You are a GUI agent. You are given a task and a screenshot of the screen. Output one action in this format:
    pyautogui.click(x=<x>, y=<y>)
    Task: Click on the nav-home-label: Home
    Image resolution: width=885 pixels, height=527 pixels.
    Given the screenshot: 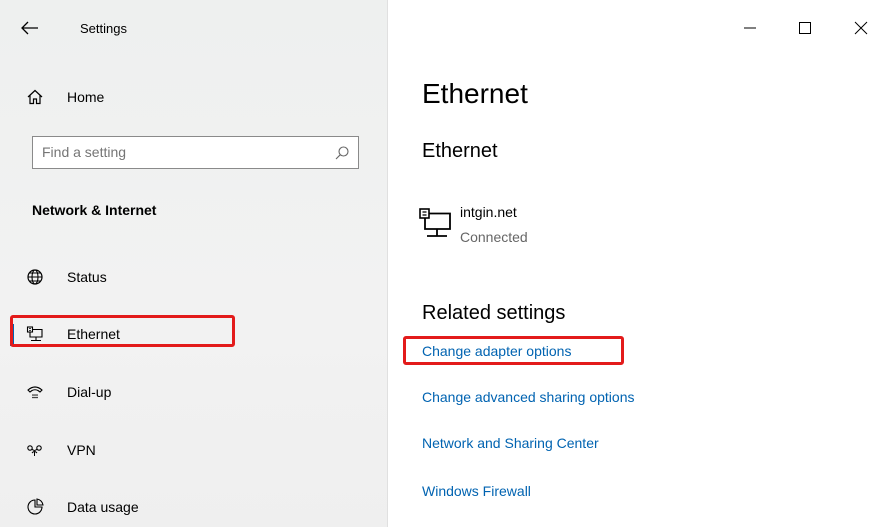 What is the action you would take?
    pyautogui.click(x=86, y=97)
    